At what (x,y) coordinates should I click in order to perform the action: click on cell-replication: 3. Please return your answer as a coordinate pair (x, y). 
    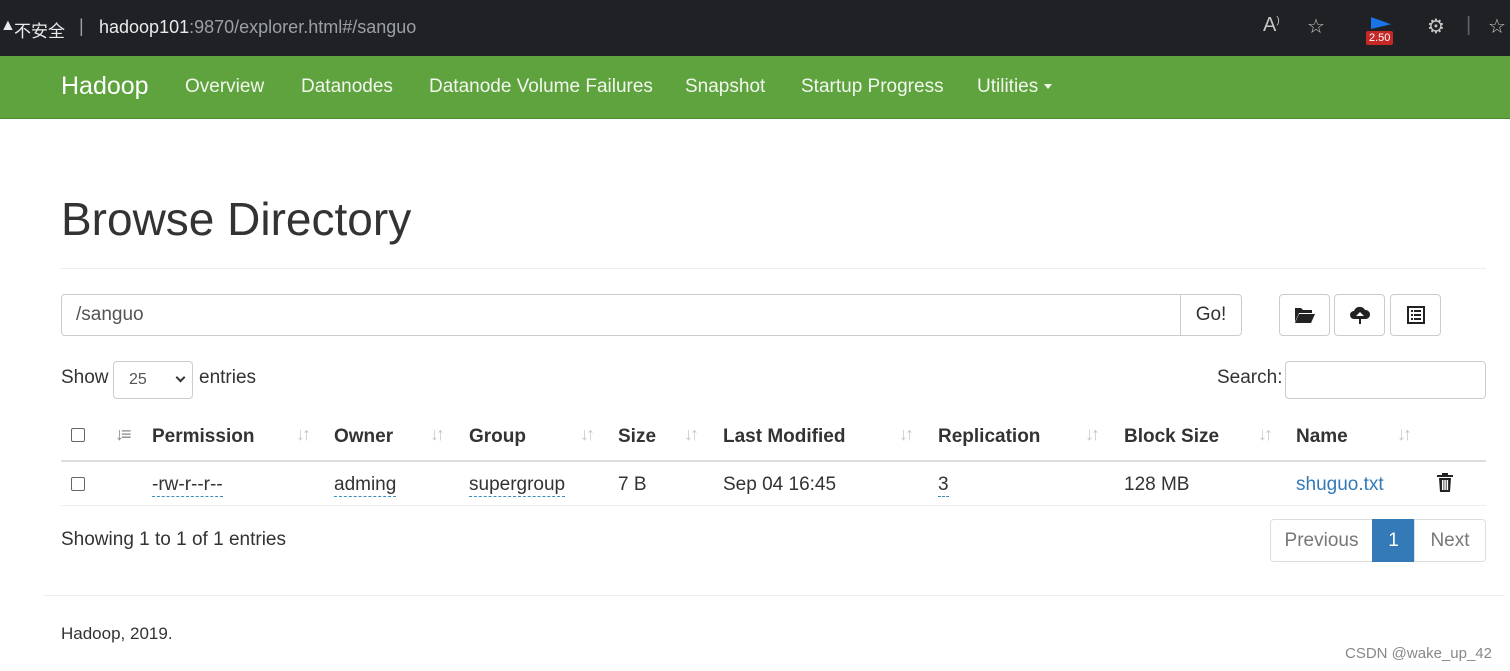
    Looking at the image, I should click on (943, 485).